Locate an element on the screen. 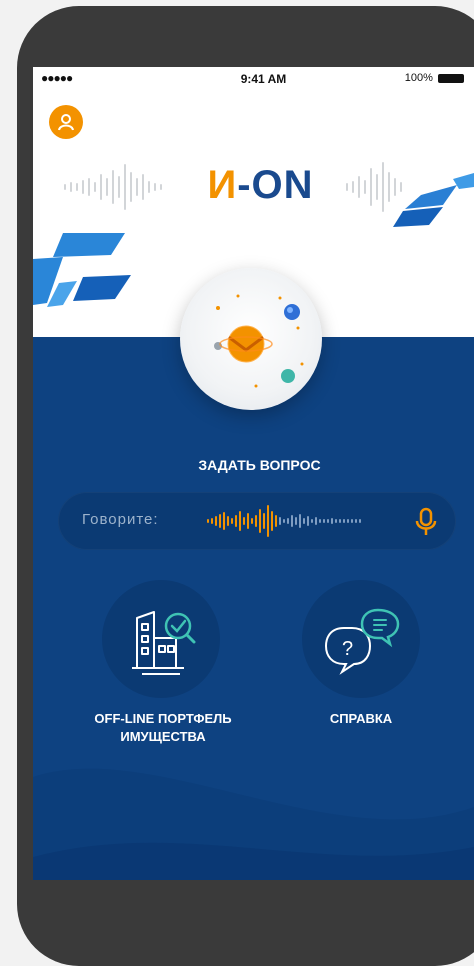 Image resolution: width=474 pixels, height=966 pixels. help-button: ? is located at coordinates (361, 639).